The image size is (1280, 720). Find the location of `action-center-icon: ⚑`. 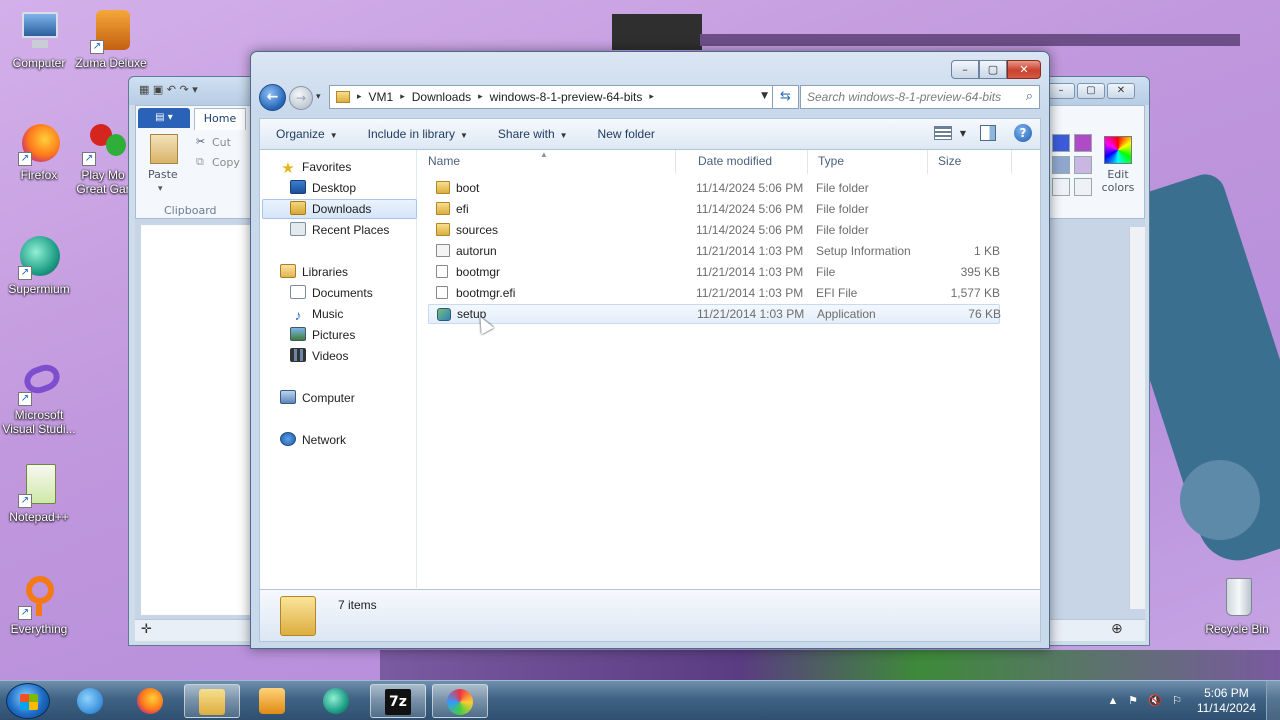

action-center-icon: ⚑ is located at coordinates (1133, 701).